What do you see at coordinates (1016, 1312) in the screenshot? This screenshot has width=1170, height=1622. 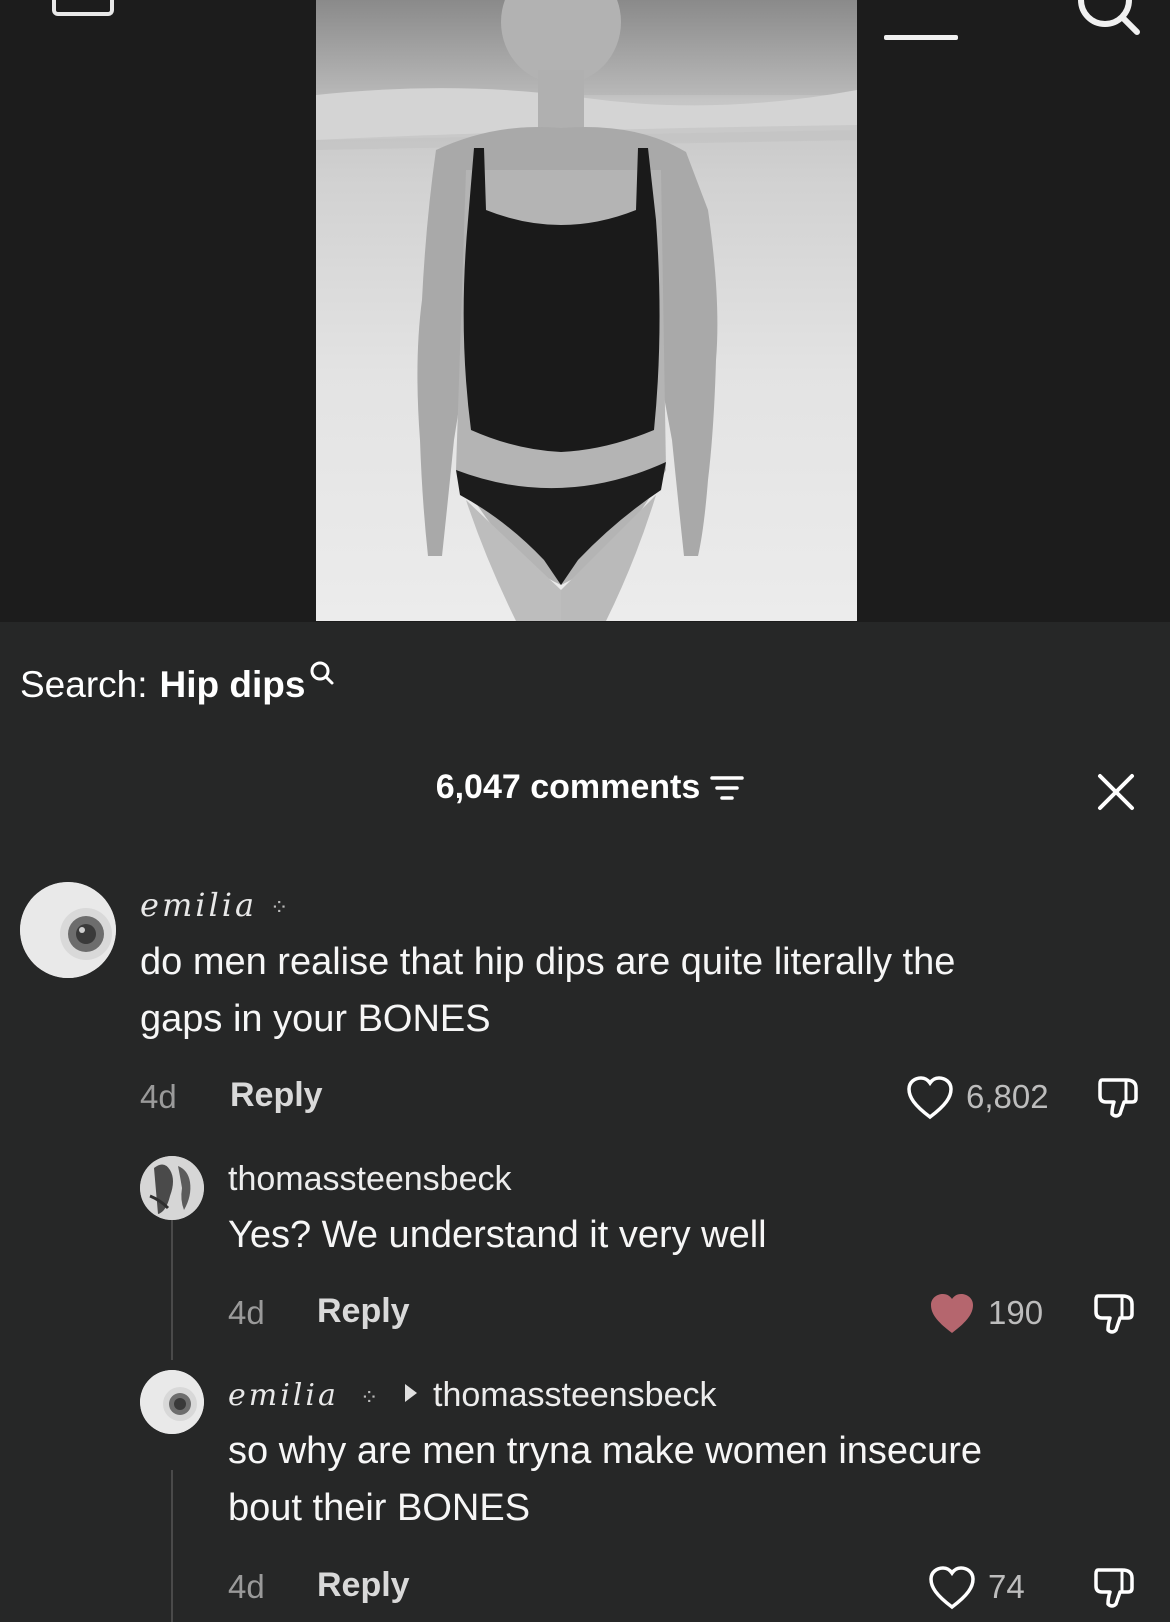 I see `like-count: 190` at bounding box center [1016, 1312].